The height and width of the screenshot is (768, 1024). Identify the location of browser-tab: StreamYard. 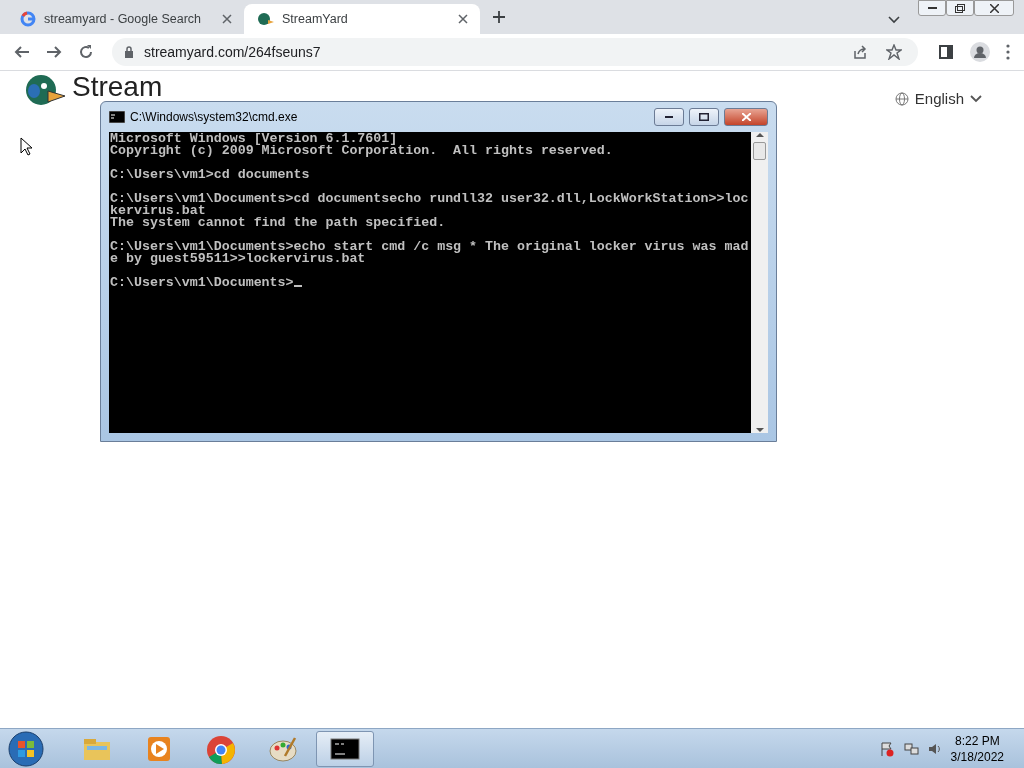
(362, 19).